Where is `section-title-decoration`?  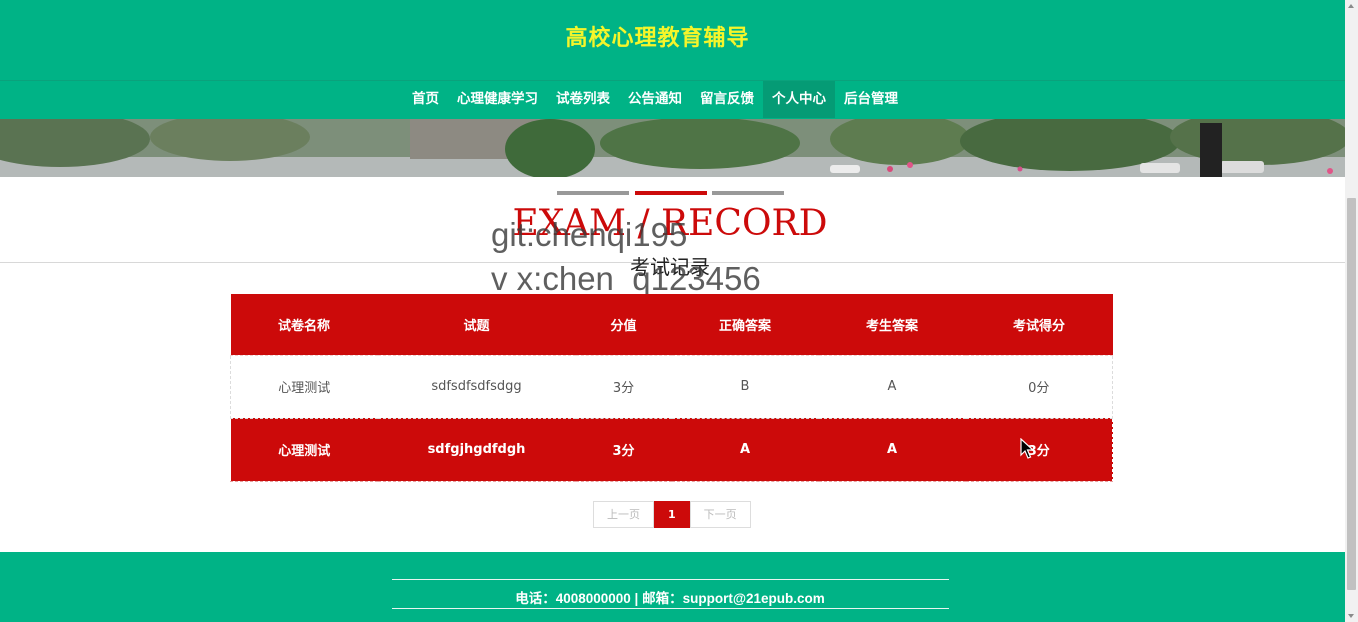
section-title-decoration is located at coordinates (672, 193).